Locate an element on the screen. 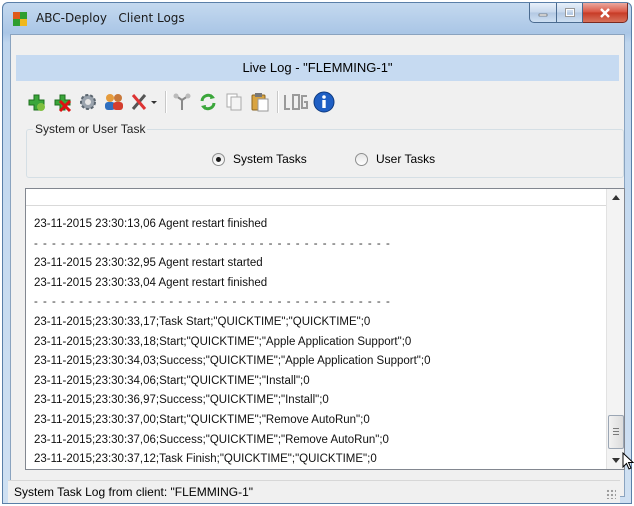 Image resolution: width=634 pixels, height=506 pixels. chevron-up-icon is located at coordinates (615, 197).